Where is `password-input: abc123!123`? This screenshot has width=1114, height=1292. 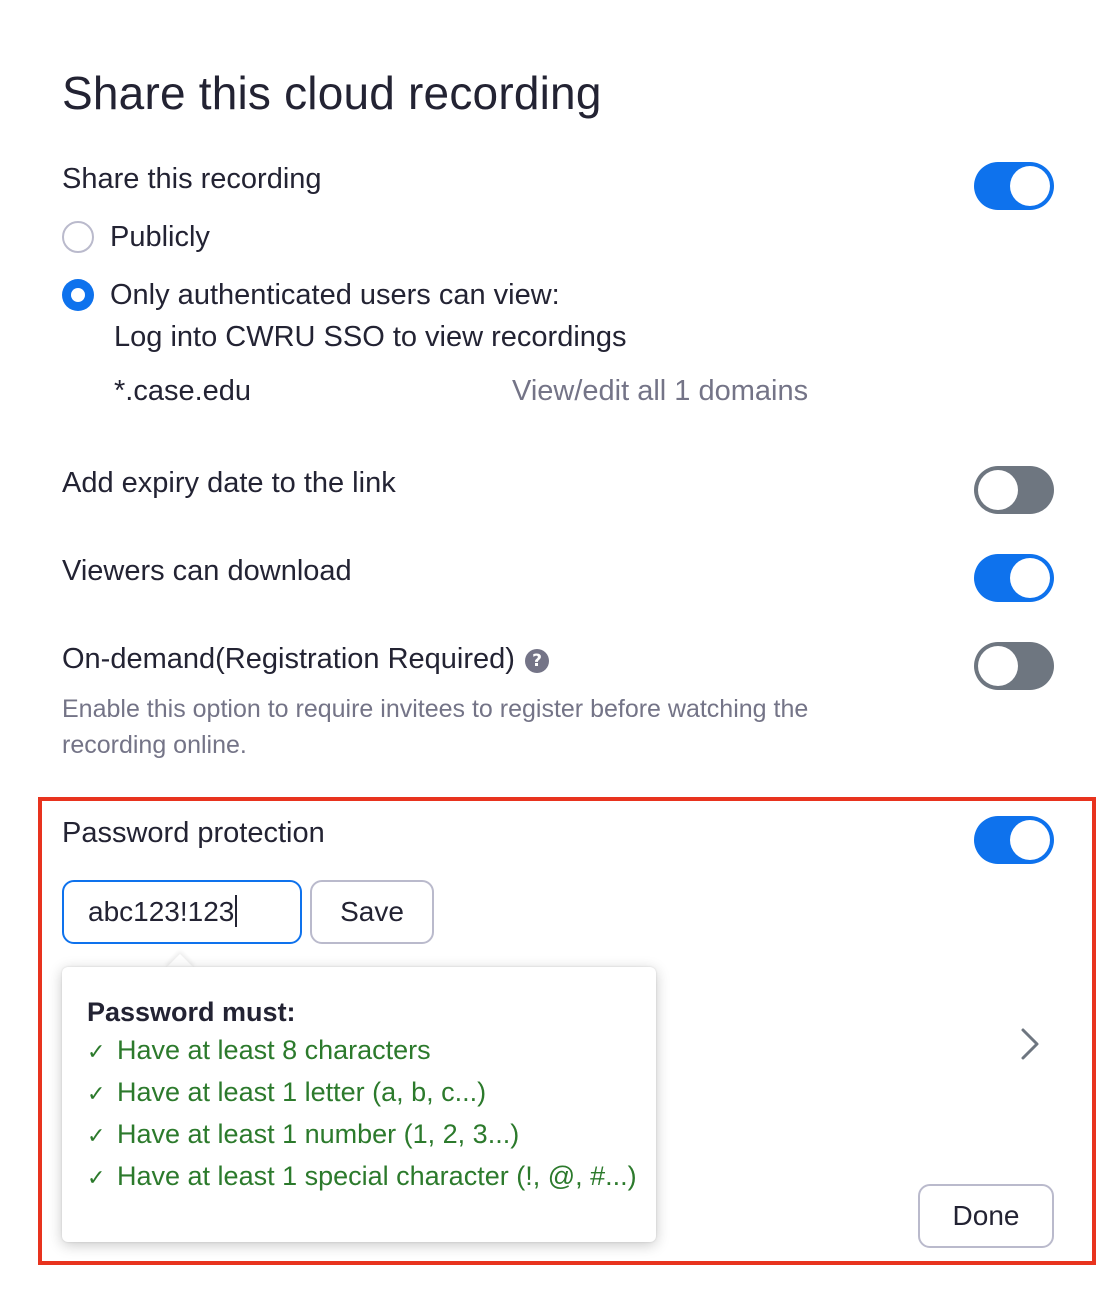 password-input: abc123!123 is located at coordinates (182, 912).